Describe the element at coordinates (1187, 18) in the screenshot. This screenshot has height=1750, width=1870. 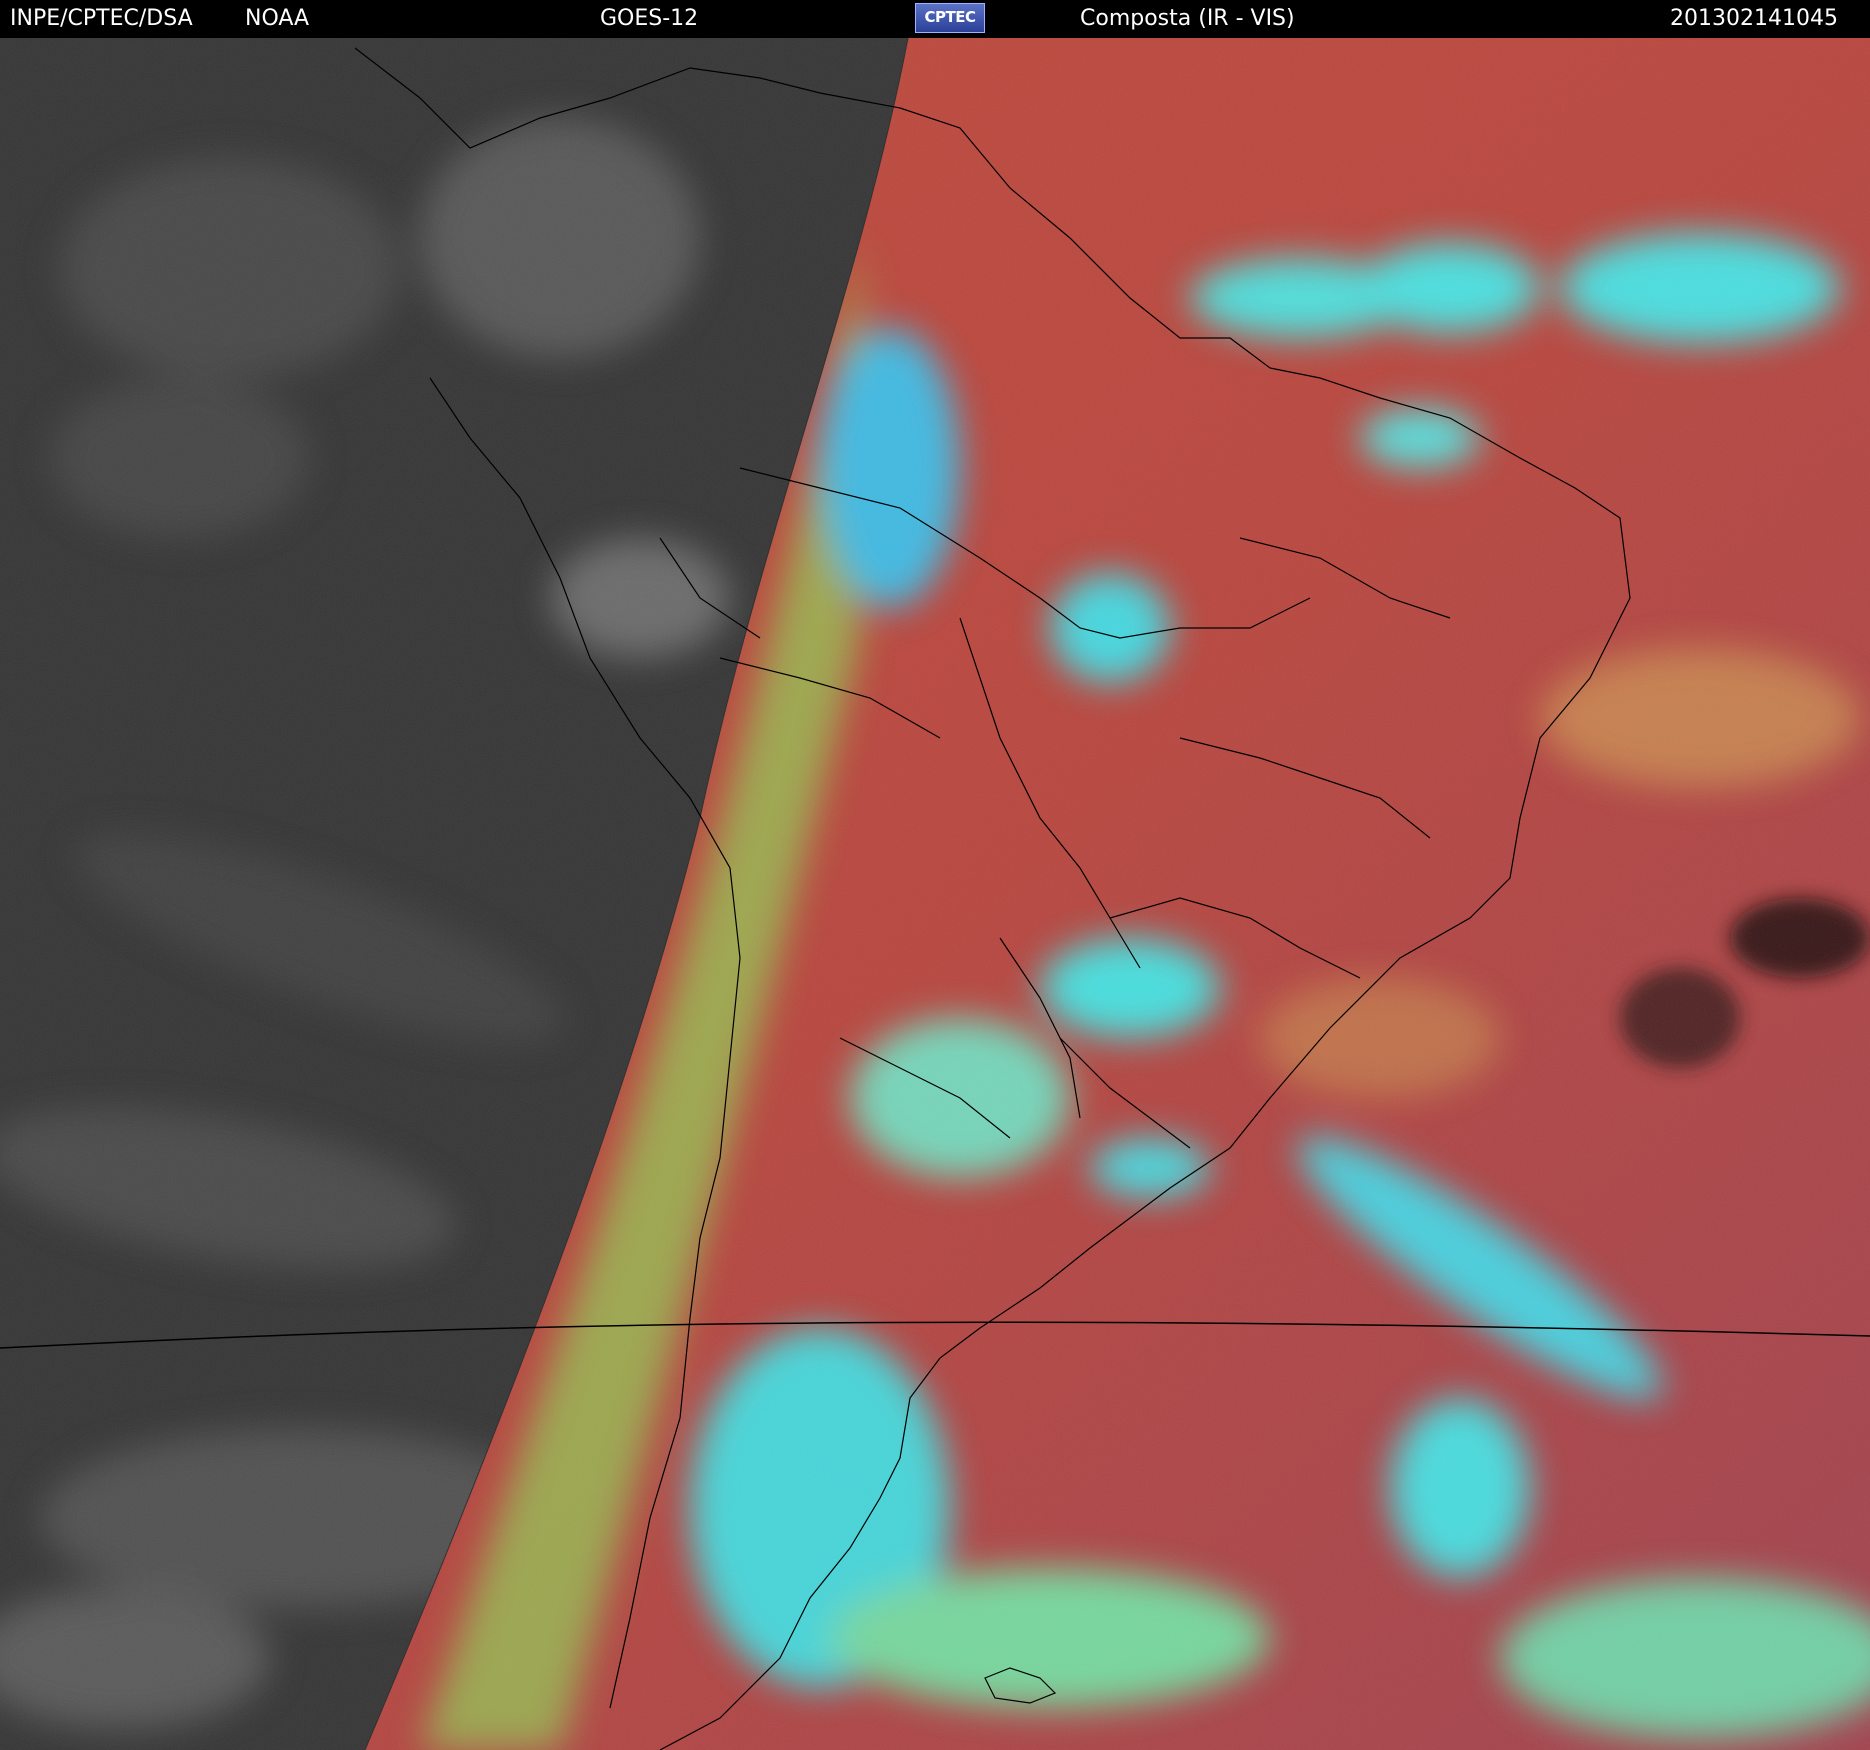
I see `product-label: Composta (IR - VIS)` at that location.